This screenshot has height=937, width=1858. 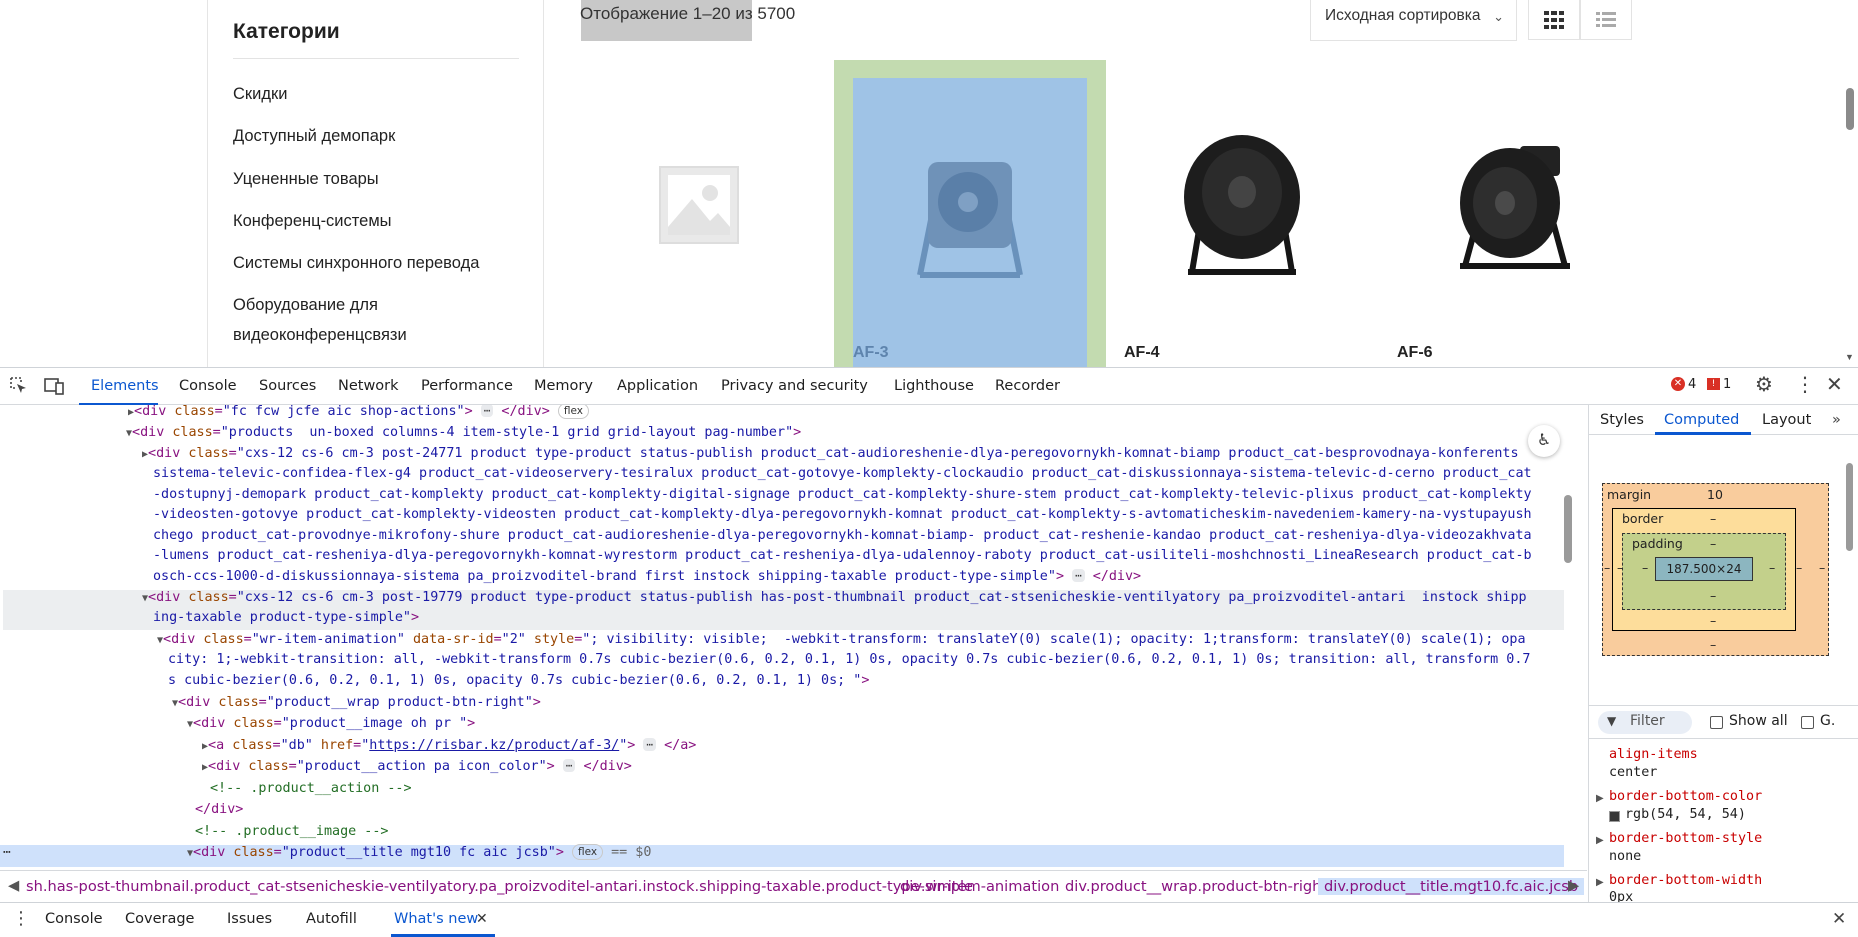 What do you see at coordinates (1653, 754) in the screenshot?
I see `computed-property: align-items` at bounding box center [1653, 754].